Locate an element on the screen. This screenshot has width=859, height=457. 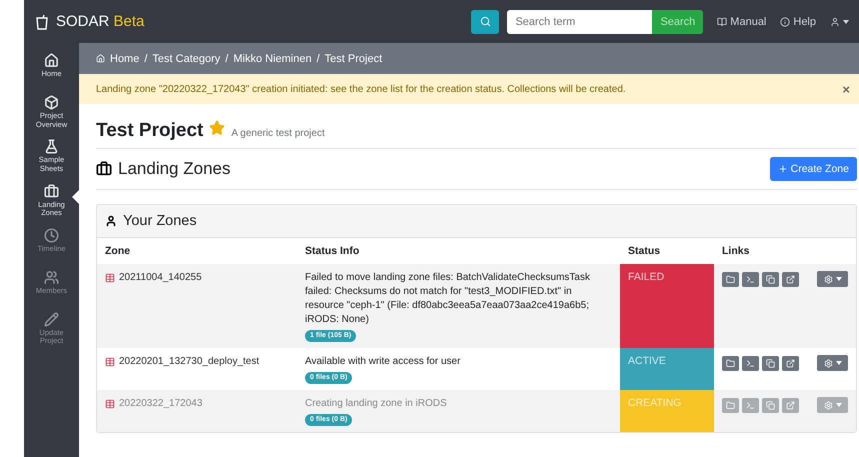
status-cell: ACTIVE is located at coordinates (667, 369).